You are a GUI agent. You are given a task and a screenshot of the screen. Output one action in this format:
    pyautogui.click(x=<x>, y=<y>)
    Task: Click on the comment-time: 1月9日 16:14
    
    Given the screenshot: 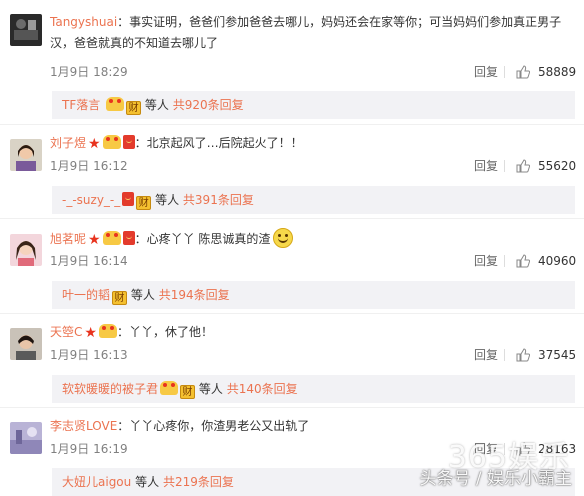 What is the action you would take?
    pyautogui.click(x=89, y=261)
    